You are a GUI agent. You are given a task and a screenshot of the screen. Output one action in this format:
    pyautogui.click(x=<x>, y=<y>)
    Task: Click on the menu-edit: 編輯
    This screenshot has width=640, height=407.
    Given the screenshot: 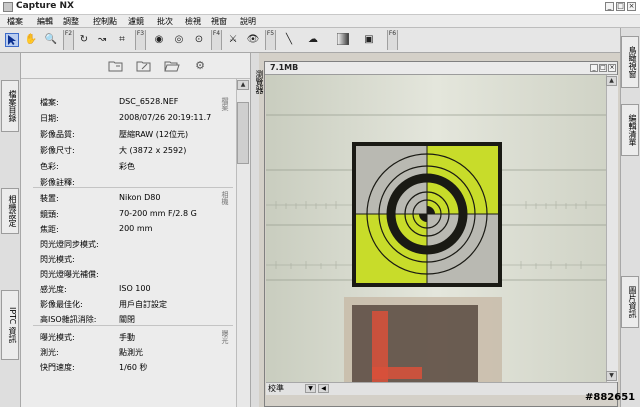 What is the action you would take?
    pyautogui.click(x=45, y=21)
    